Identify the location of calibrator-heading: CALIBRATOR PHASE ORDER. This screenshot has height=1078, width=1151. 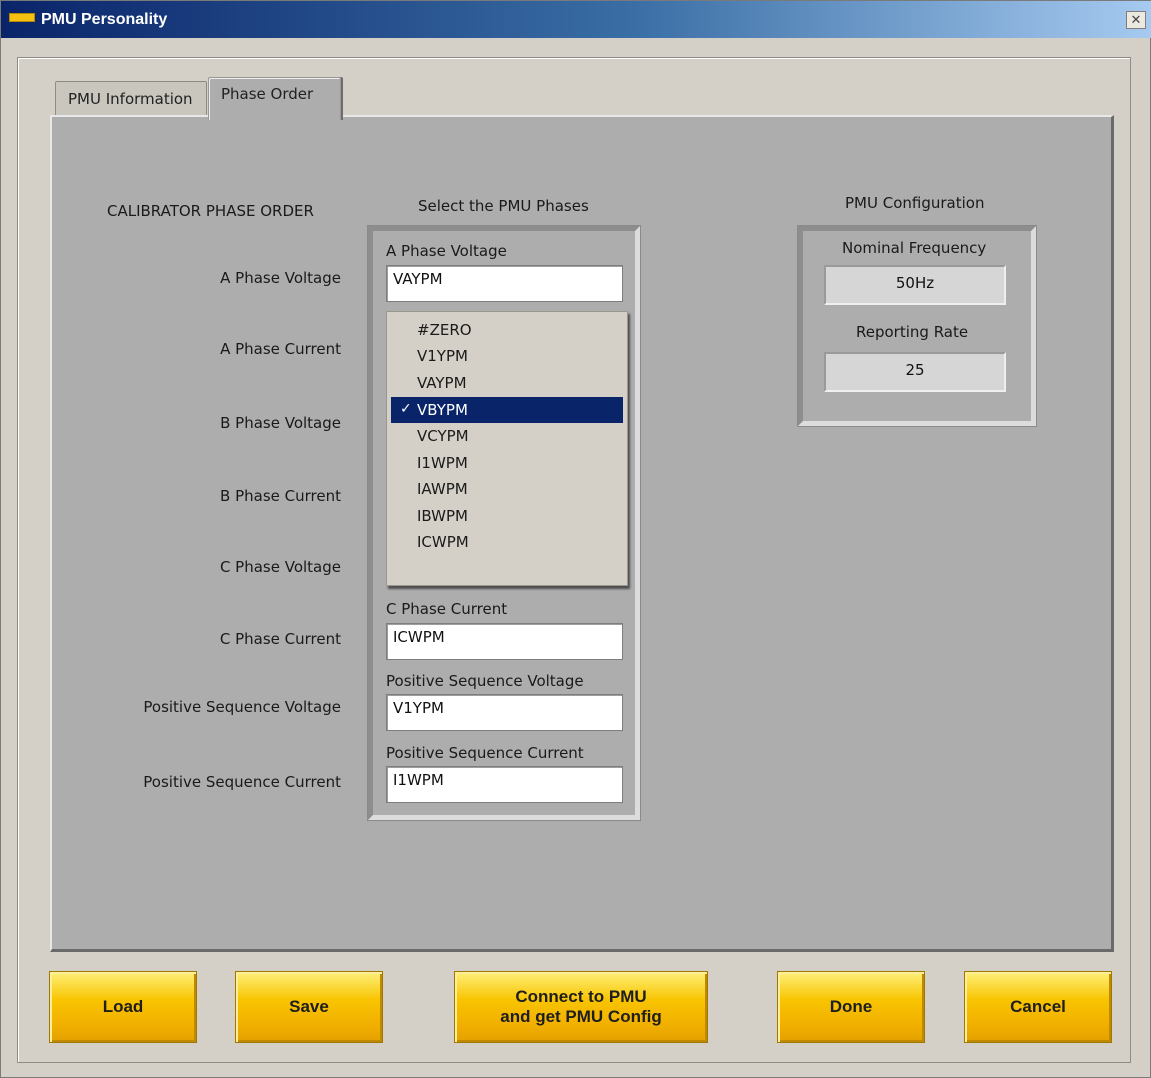
(210, 211).